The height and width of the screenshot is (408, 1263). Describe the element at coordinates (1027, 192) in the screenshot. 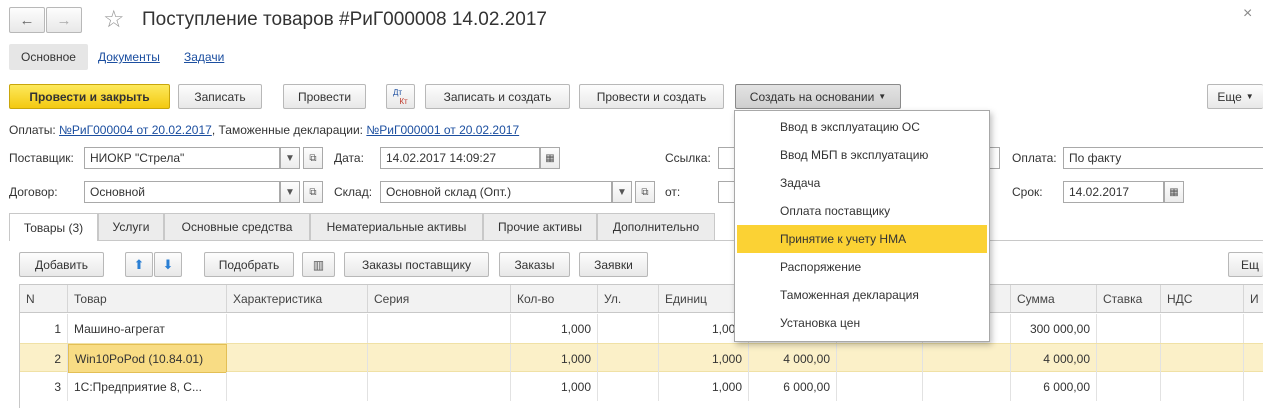

I see `term-label: Срок:` at that location.